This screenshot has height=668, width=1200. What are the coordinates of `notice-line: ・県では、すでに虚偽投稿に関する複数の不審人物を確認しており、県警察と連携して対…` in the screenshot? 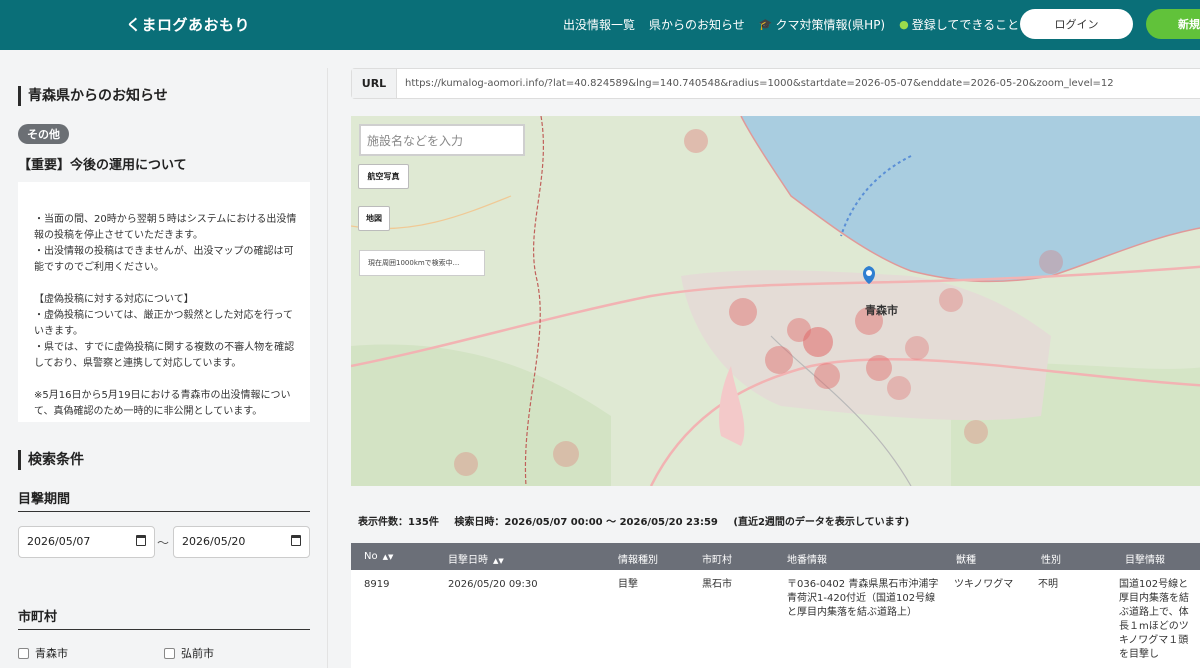 It's located at (164, 355).